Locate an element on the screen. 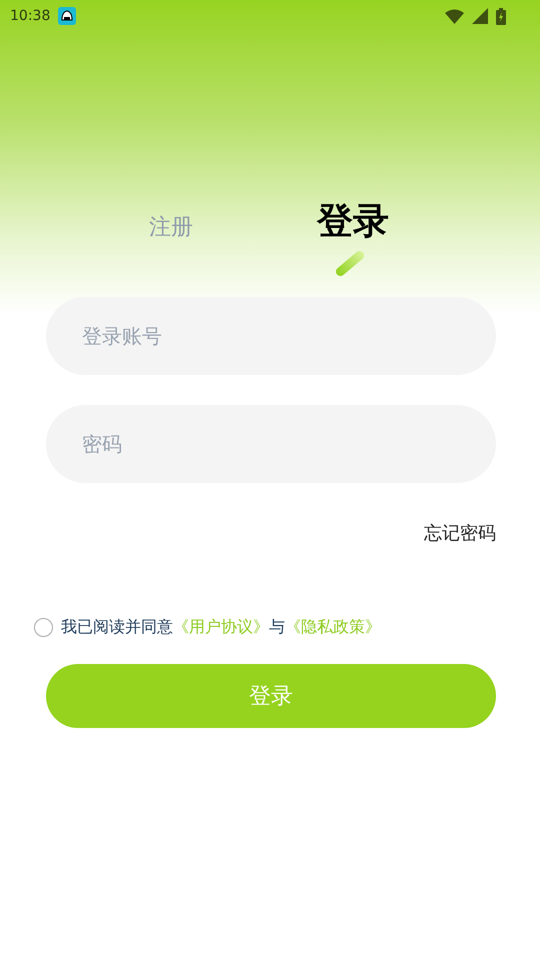  login-button: 登录 is located at coordinates (271, 696).